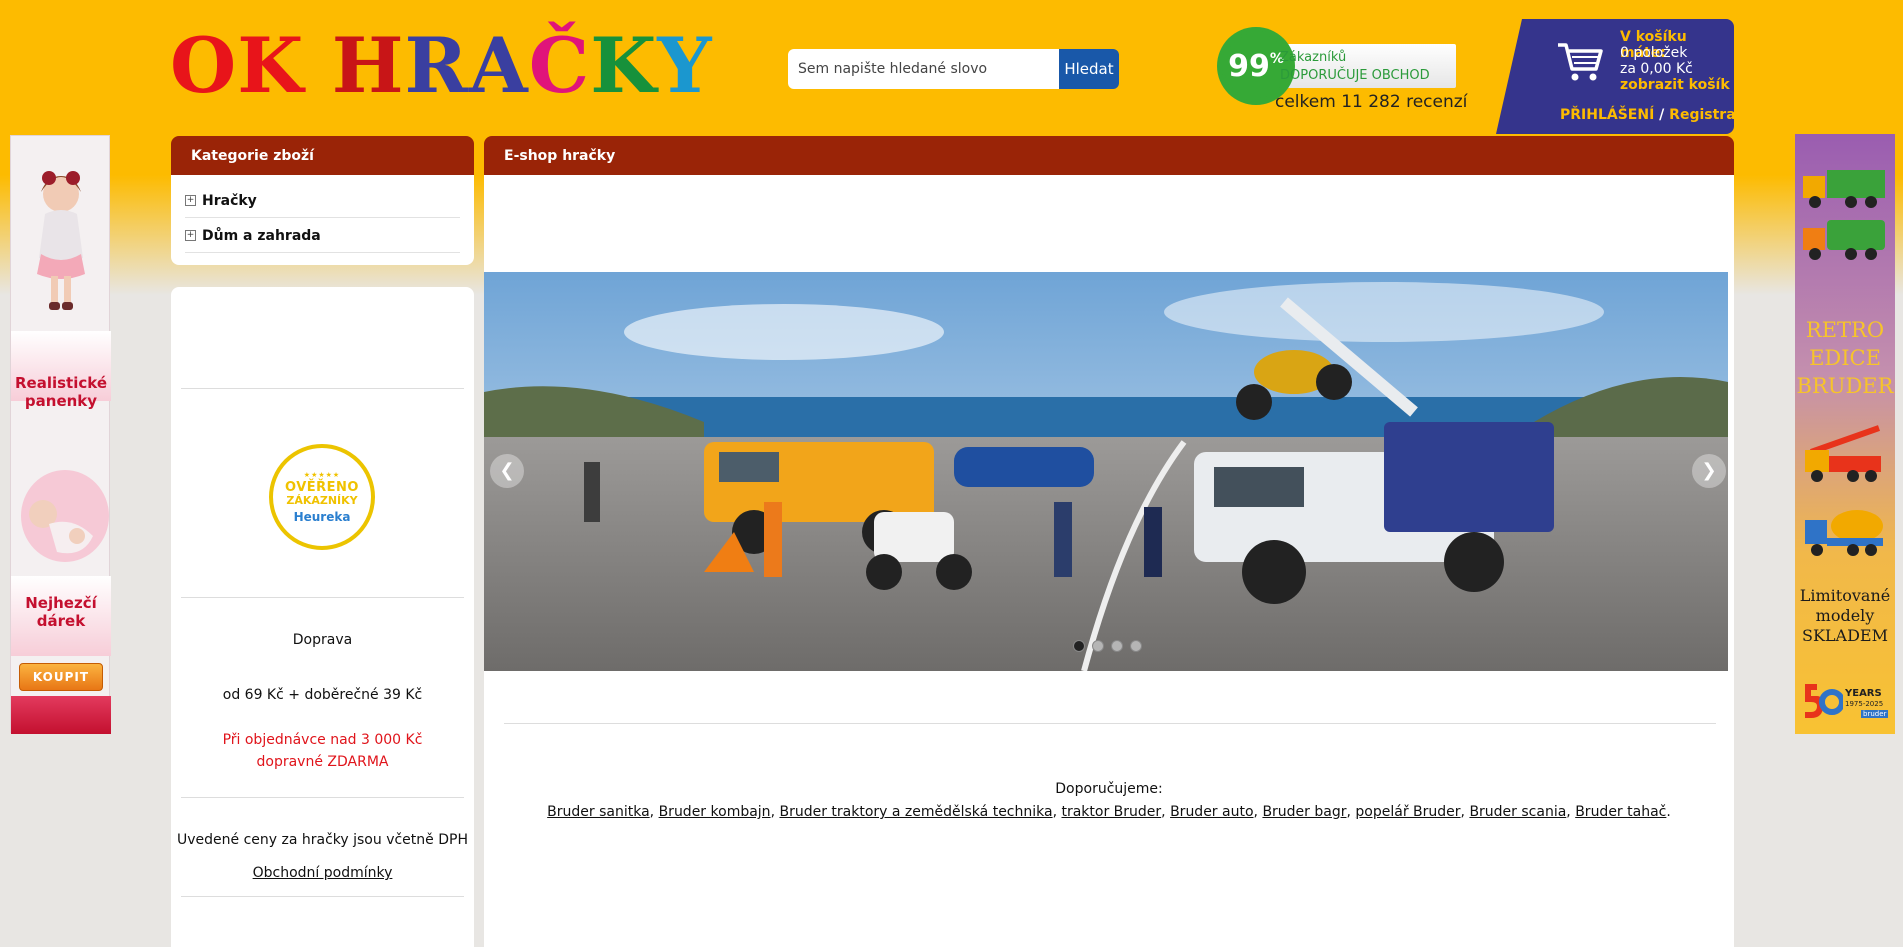 The width and height of the screenshot is (1903, 947). What do you see at coordinates (498, 65) in the screenshot?
I see `logo-letter: A` at bounding box center [498, 65].